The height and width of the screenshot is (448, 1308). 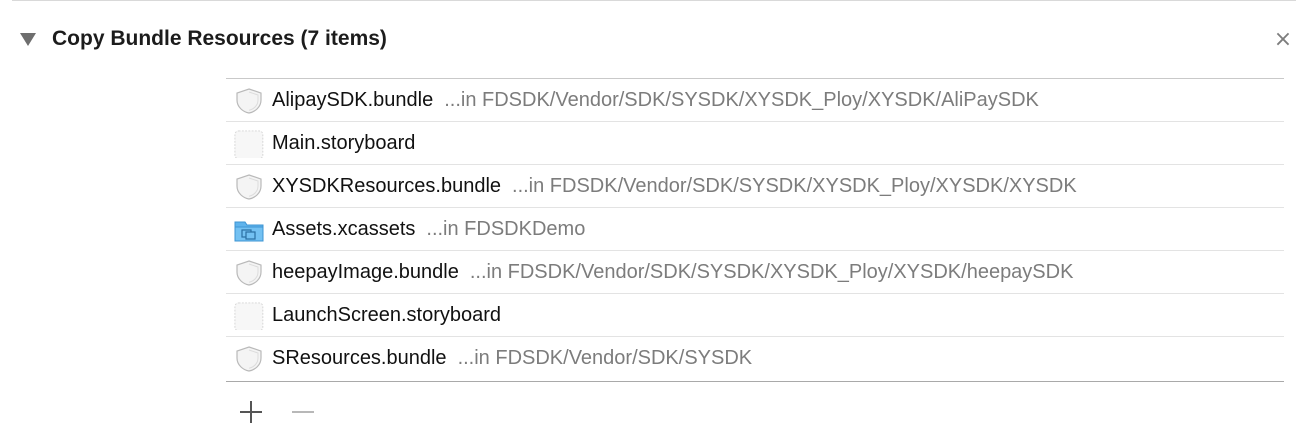 I want to click on file-row: LaunchScreen.storyboard, so click(x=755, y=315).